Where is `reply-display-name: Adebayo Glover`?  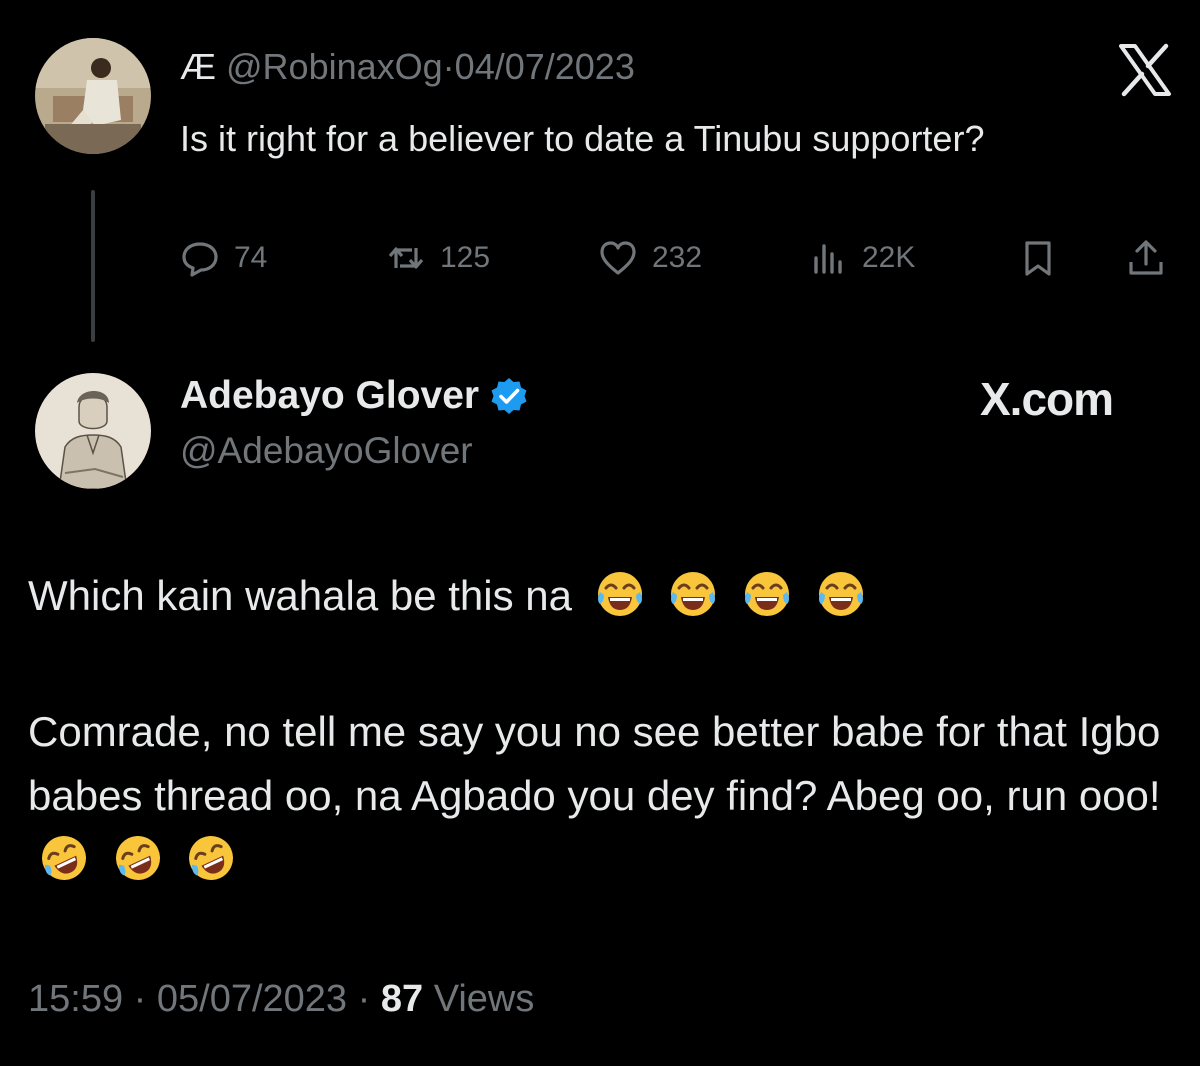
reply-display-name: Adebayo Glover is located at coordinates (329, 396).